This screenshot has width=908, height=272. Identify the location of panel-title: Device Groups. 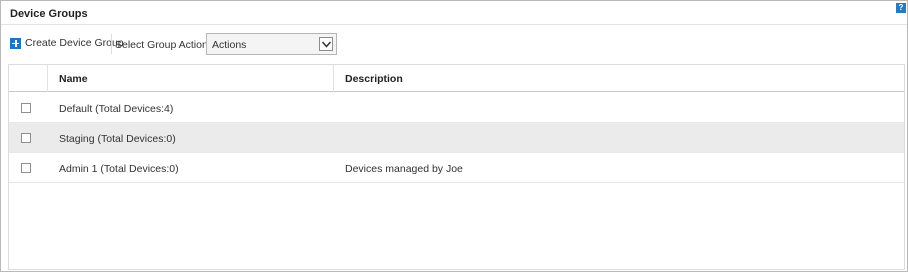
(49, 14).